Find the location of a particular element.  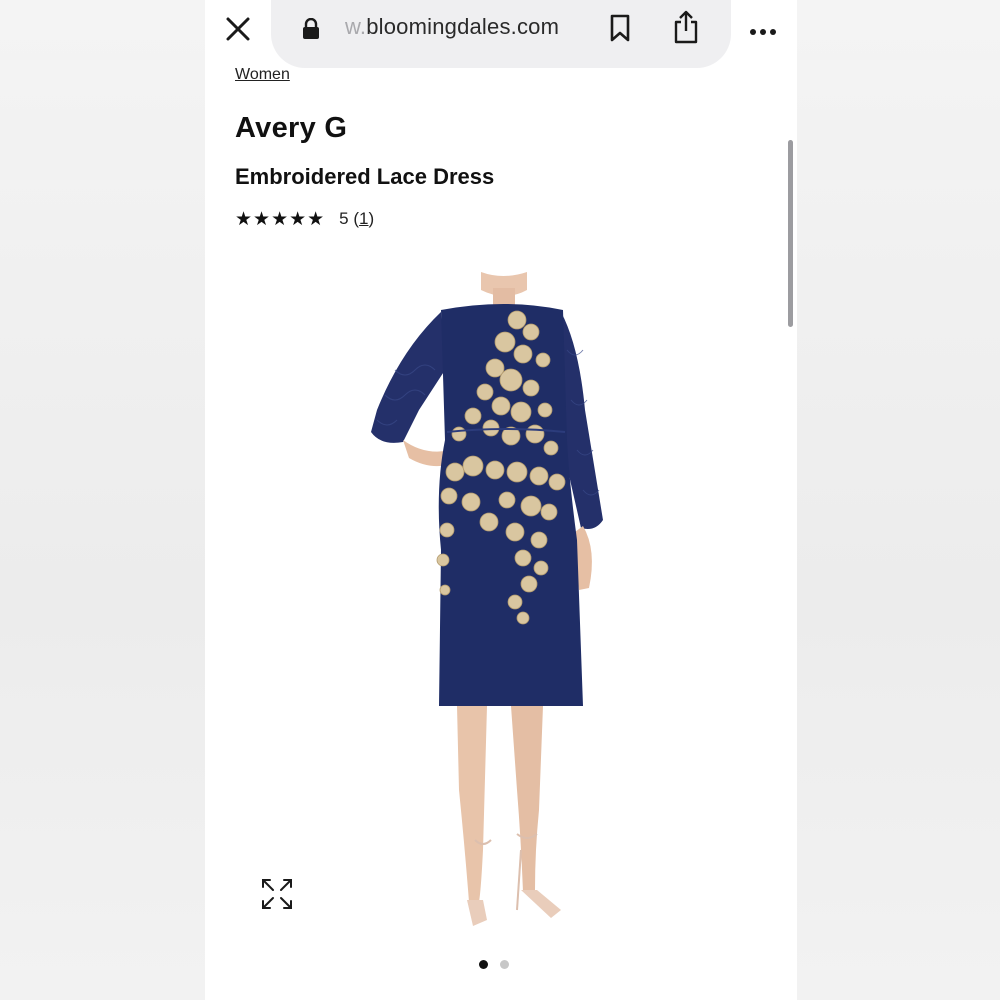

lock-icon is located at coordinates (311, 28).